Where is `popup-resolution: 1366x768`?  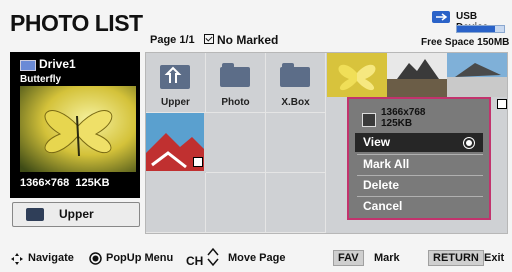
popup-resolution: 1366x768 is located at coordinates (403, 112).